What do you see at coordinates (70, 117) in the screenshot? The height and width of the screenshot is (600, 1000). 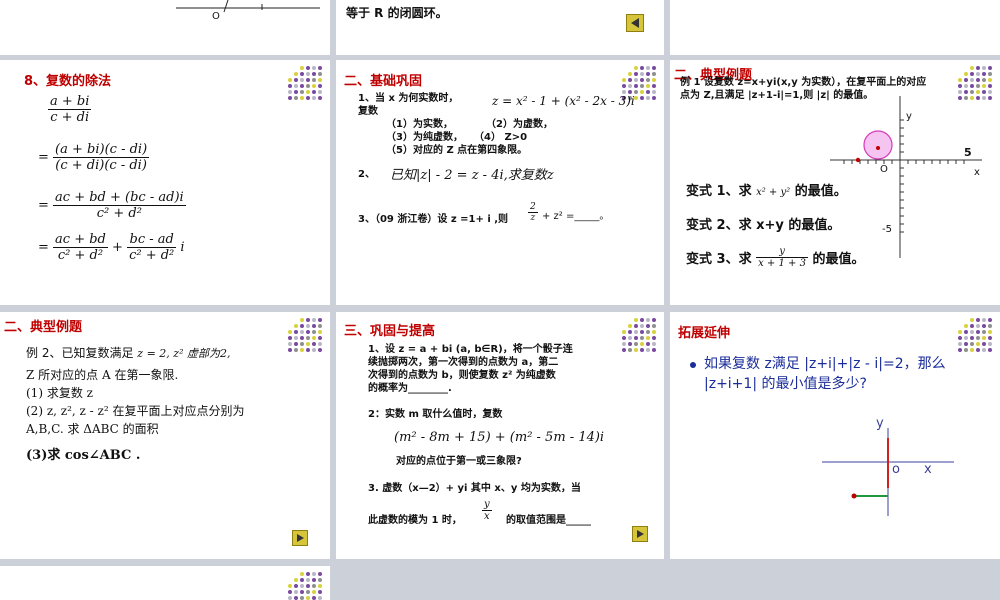 I see `den: c + di` at bounding box center [70, 117].